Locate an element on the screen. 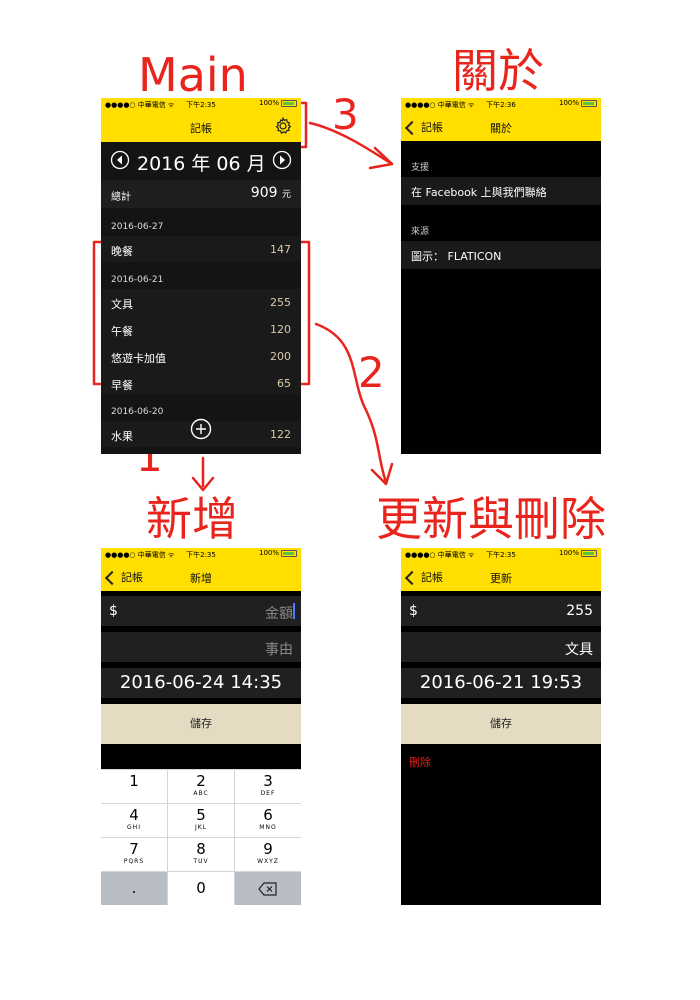 This screenshot has width=700, height=1000. item-amount: 65 is located at coordinates (284, 383).